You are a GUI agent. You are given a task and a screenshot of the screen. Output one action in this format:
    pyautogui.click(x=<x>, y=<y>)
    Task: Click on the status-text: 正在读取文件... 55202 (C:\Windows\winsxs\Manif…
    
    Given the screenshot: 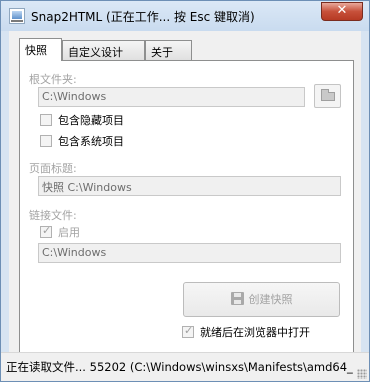 What is the action you would take?
    pyautogui.click(x=179, y=367)
    